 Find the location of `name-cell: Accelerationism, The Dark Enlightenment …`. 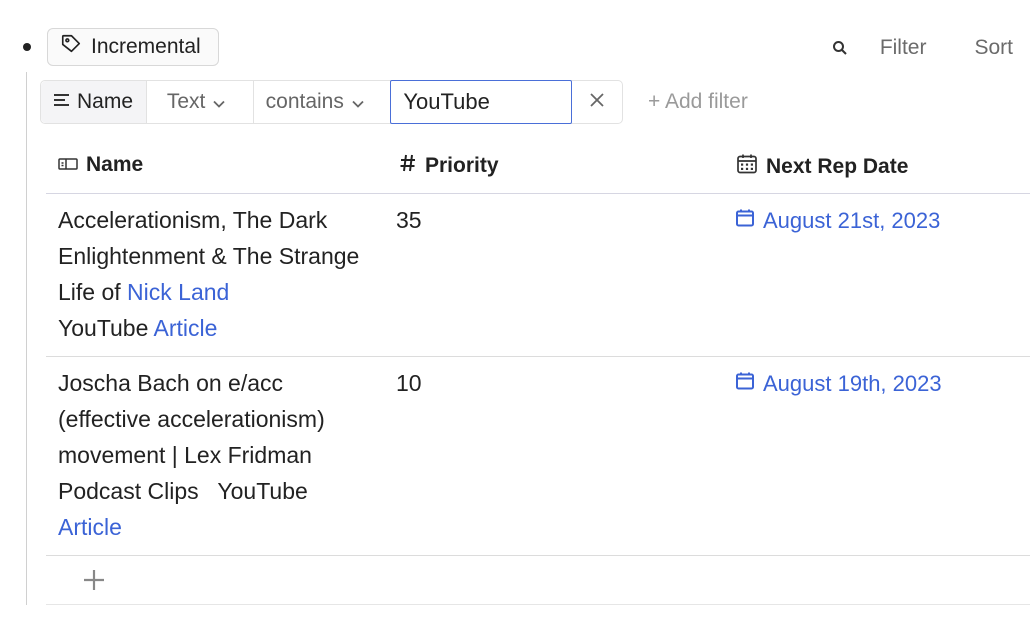

name-cell: Accelerationism, The Dark Enlightenment … is located at coordinates (213, 274).